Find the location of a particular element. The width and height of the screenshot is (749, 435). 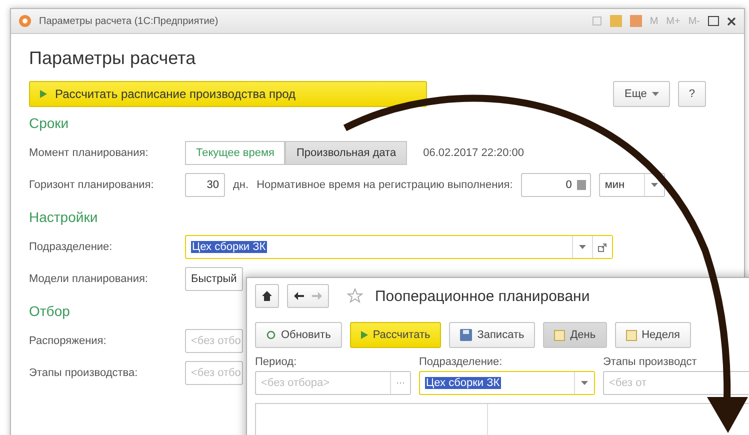

planning-date: 06.02.2017 22:20:00 is located at coordinates (473, 153).